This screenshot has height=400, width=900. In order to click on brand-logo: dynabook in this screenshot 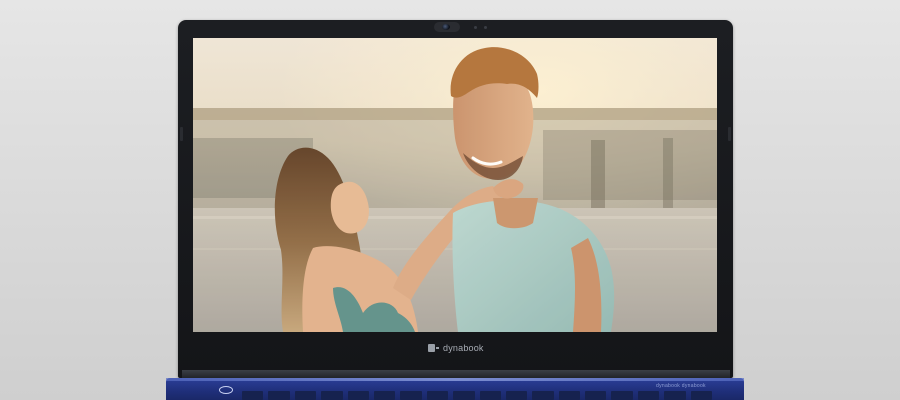, I will do `click(456, 348)`.